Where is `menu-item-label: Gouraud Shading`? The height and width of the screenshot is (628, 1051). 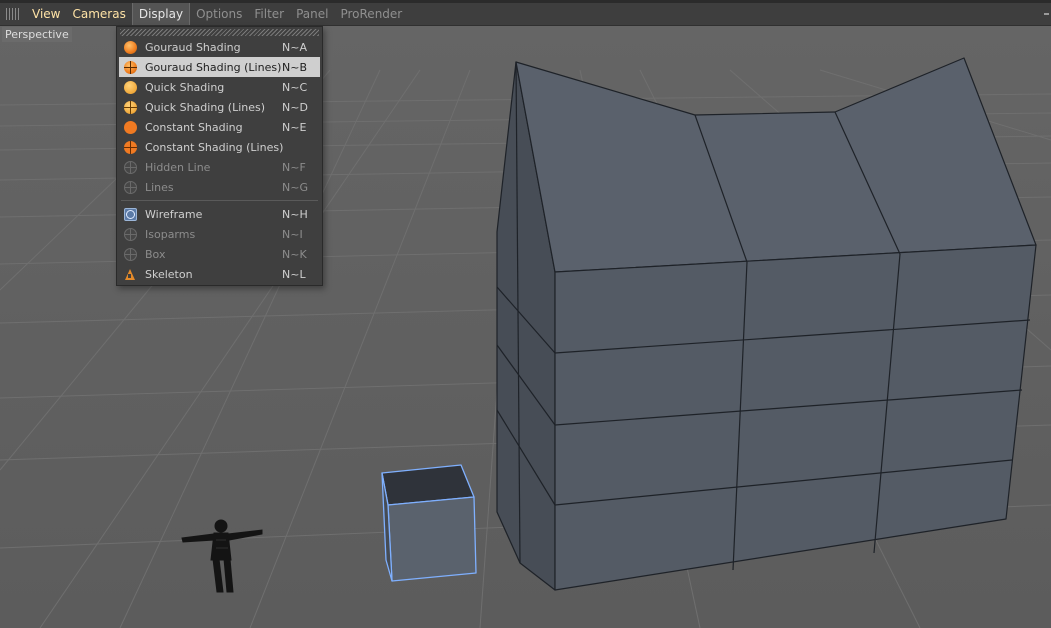
menu-item-label: Gouraud Shading is located at coordinates (193, 47).